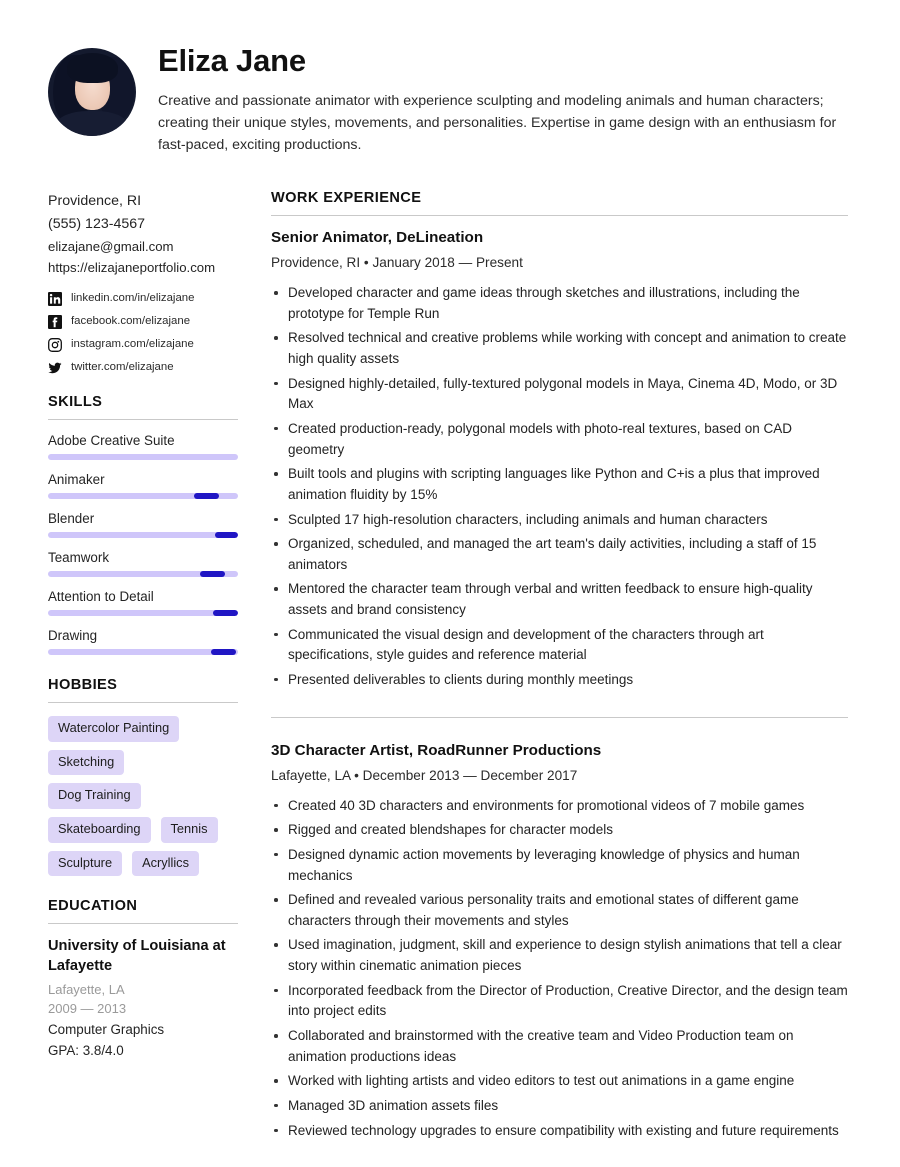  Describe the element at coordinates (143, 762) in the screenshot. I see `hobby-tag-row: Sketching` at that location.